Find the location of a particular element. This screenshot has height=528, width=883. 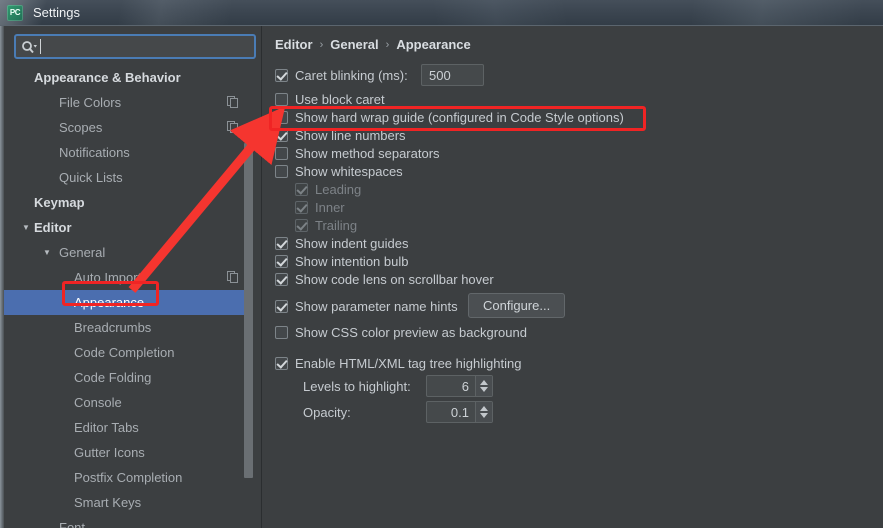

sidebar-item-auto-import: Auto Import is located at coordinates (130, 277).